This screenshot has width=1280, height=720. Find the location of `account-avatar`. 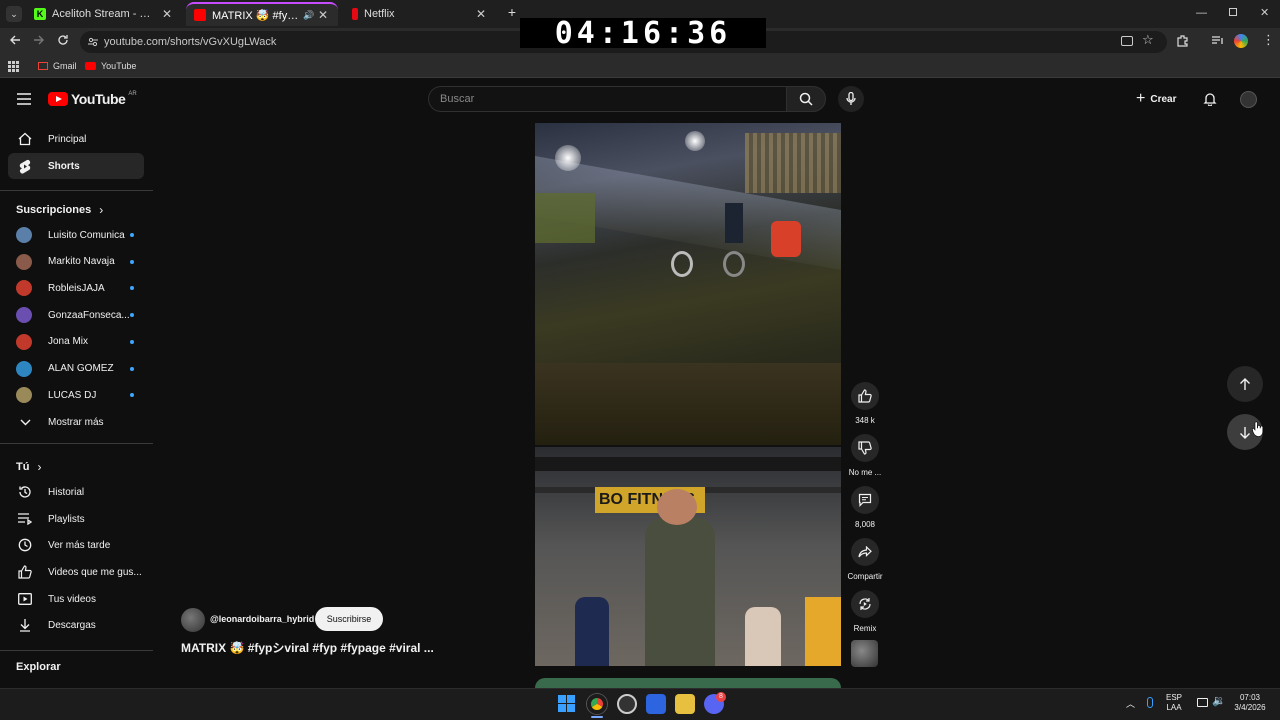

account-avatar is located at coordinates (1248, 99).